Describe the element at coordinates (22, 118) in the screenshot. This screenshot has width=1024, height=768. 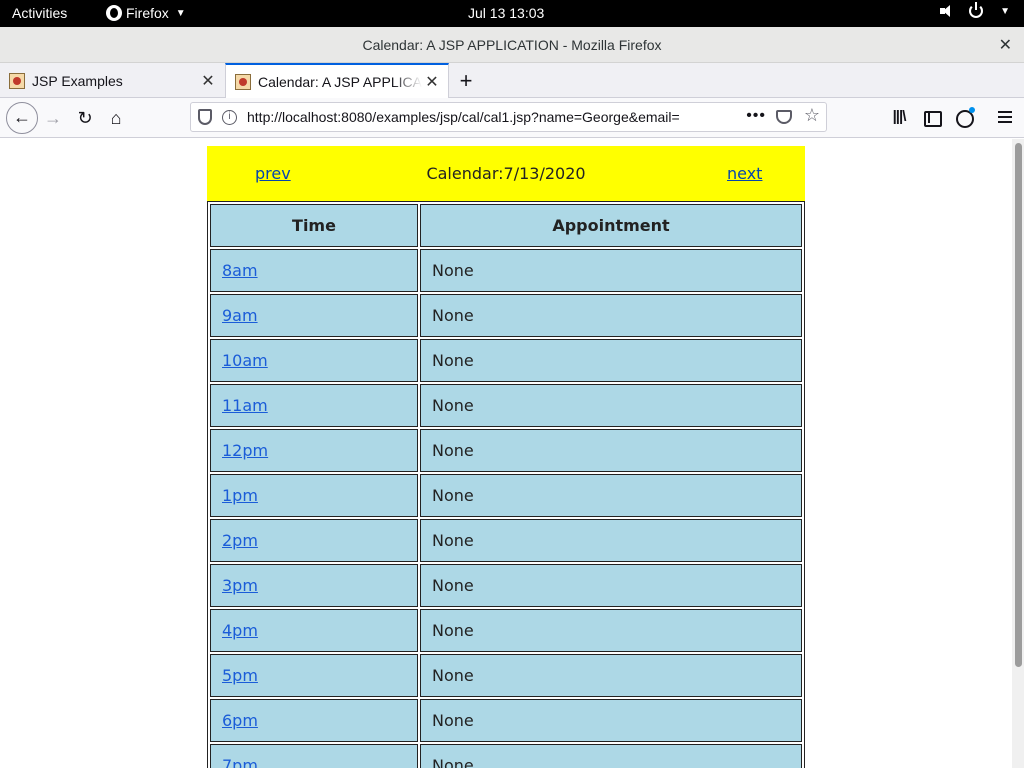
I see `back-arrow-icon: ←` at that location.